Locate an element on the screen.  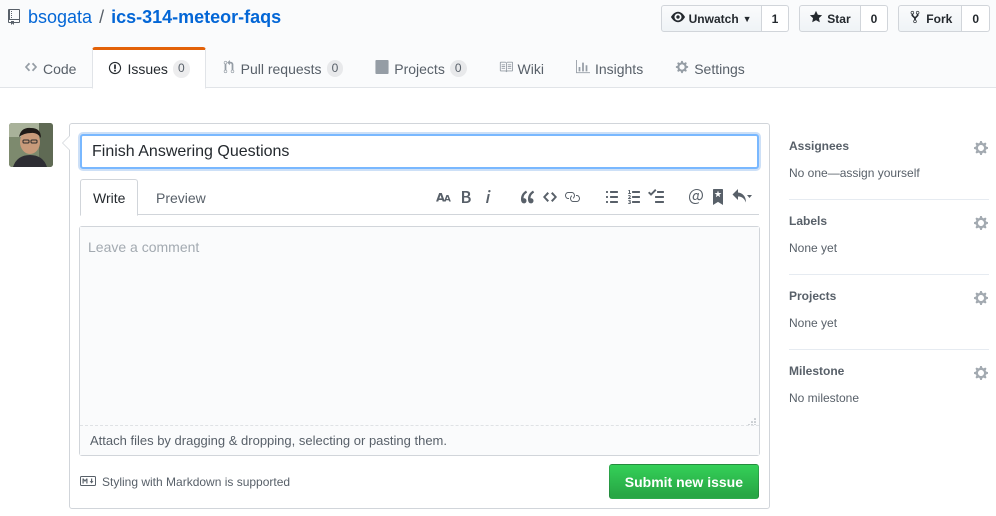
assignees-gear-icon is located at coordinates (981, 148).